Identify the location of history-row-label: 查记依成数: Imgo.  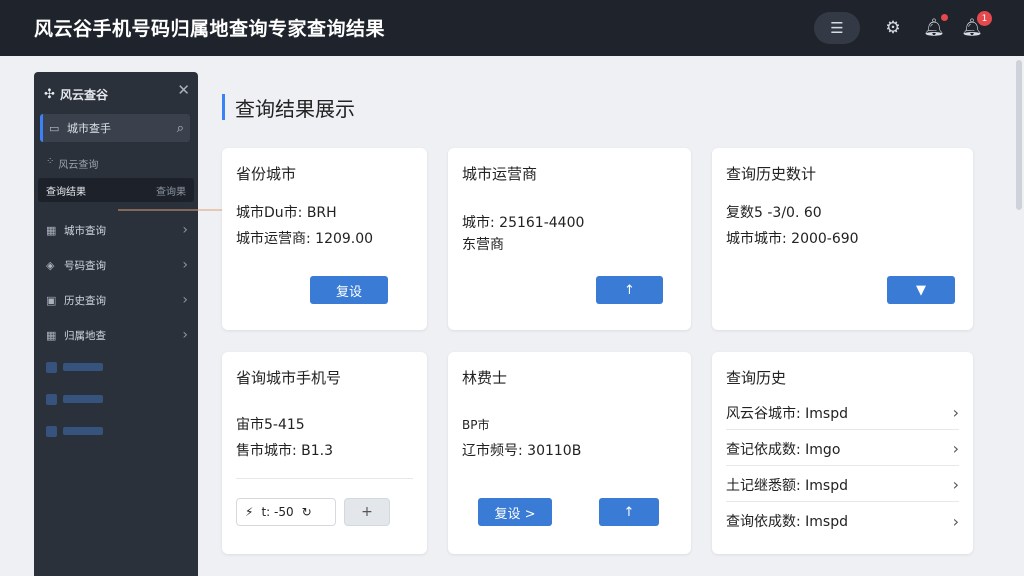
(783, 449).